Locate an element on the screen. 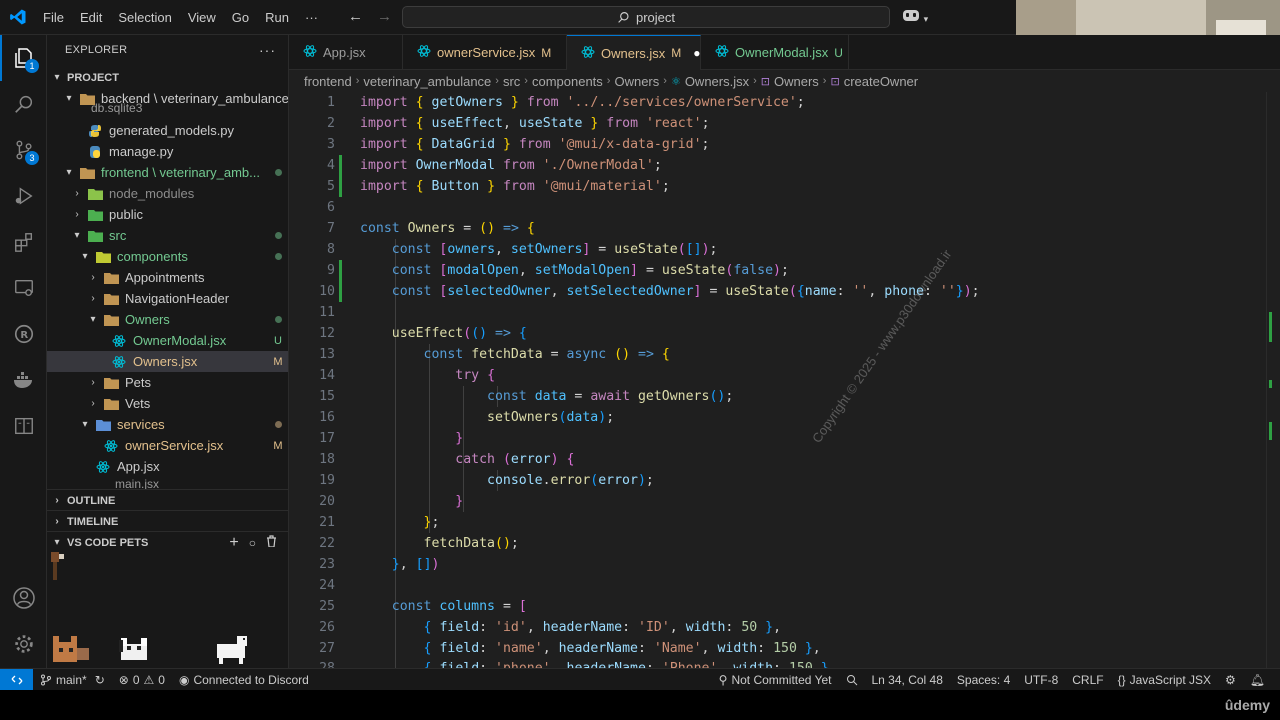 Image resolution: width=1280 pixels, height=720 pixels. trash-icon is located at coordinates (271, 542).